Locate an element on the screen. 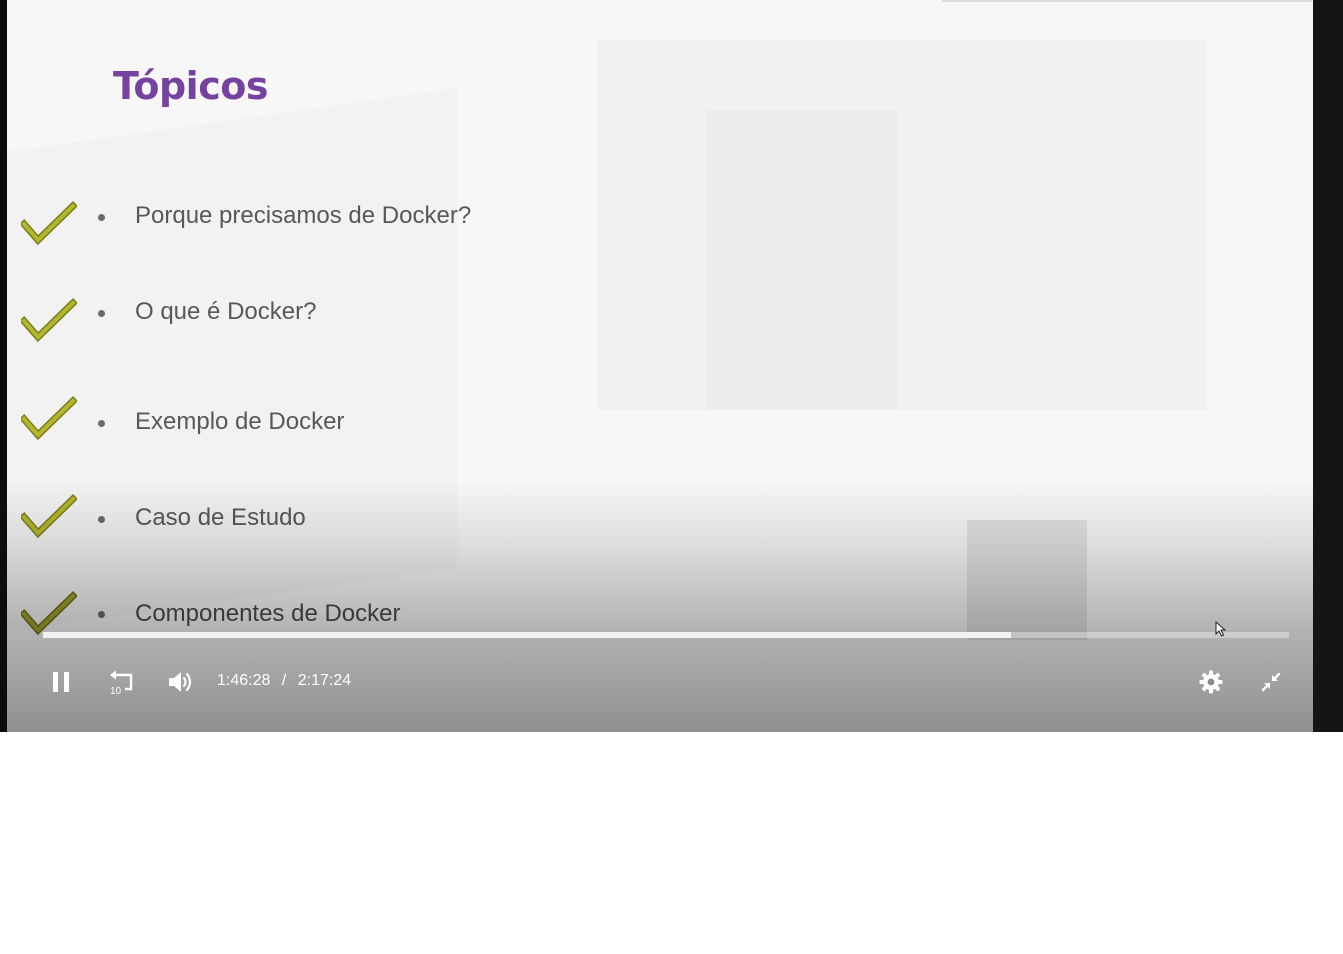  pause-icon is located at coordinates (61, 682).